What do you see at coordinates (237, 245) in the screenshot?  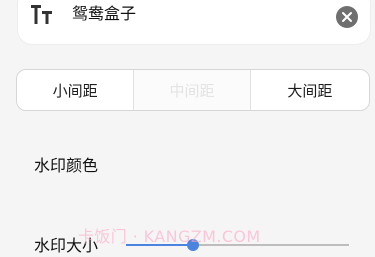 I see `watermark-size-slider` at bounding box center [237, 245].